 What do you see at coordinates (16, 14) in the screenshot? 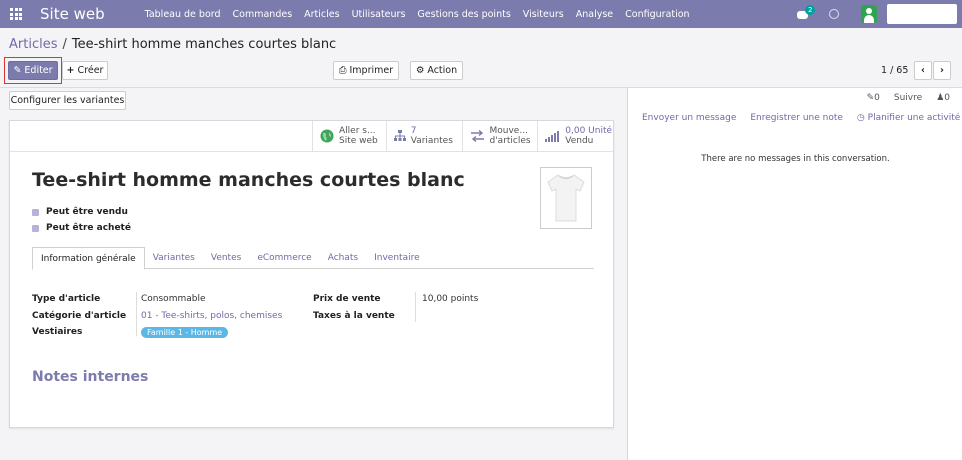
I see `apps-menu-icon` at bounding box center [16, 14].